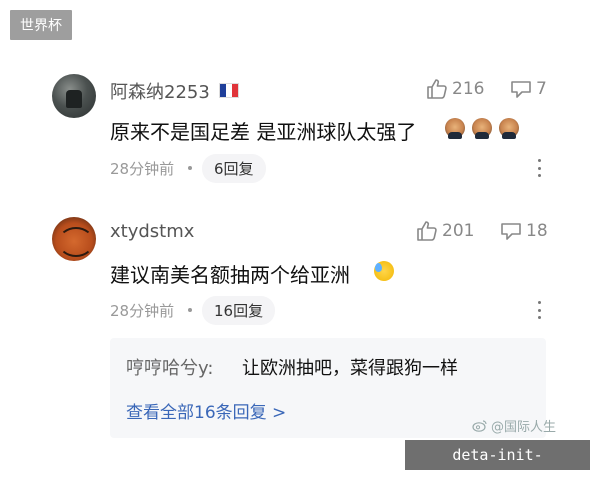 This screenshot has width=600, height=500. I want to click on like-count: 216, so click(468, 89).